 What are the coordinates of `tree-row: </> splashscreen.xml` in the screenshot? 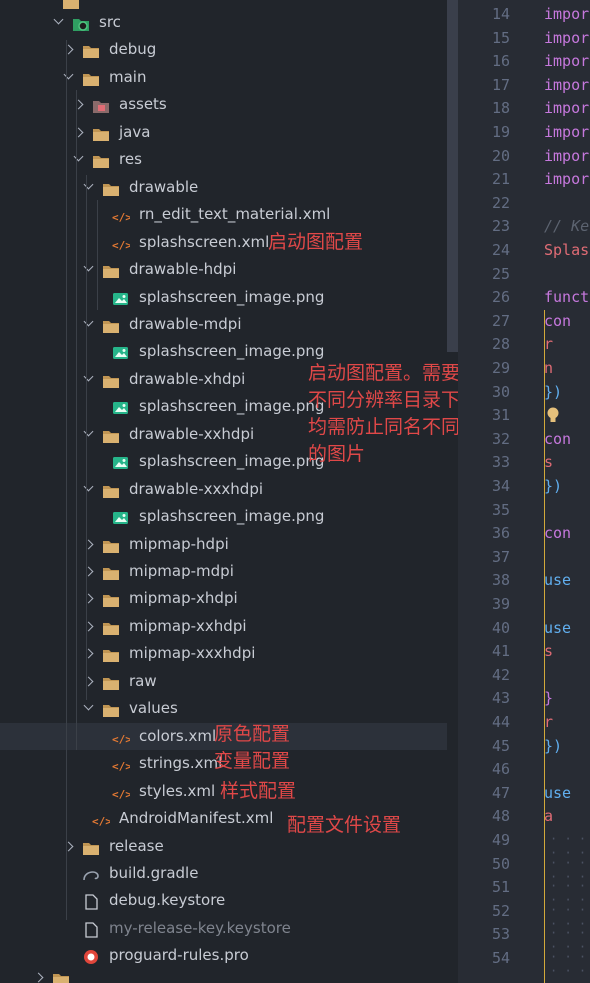 It's located at (223, 242).